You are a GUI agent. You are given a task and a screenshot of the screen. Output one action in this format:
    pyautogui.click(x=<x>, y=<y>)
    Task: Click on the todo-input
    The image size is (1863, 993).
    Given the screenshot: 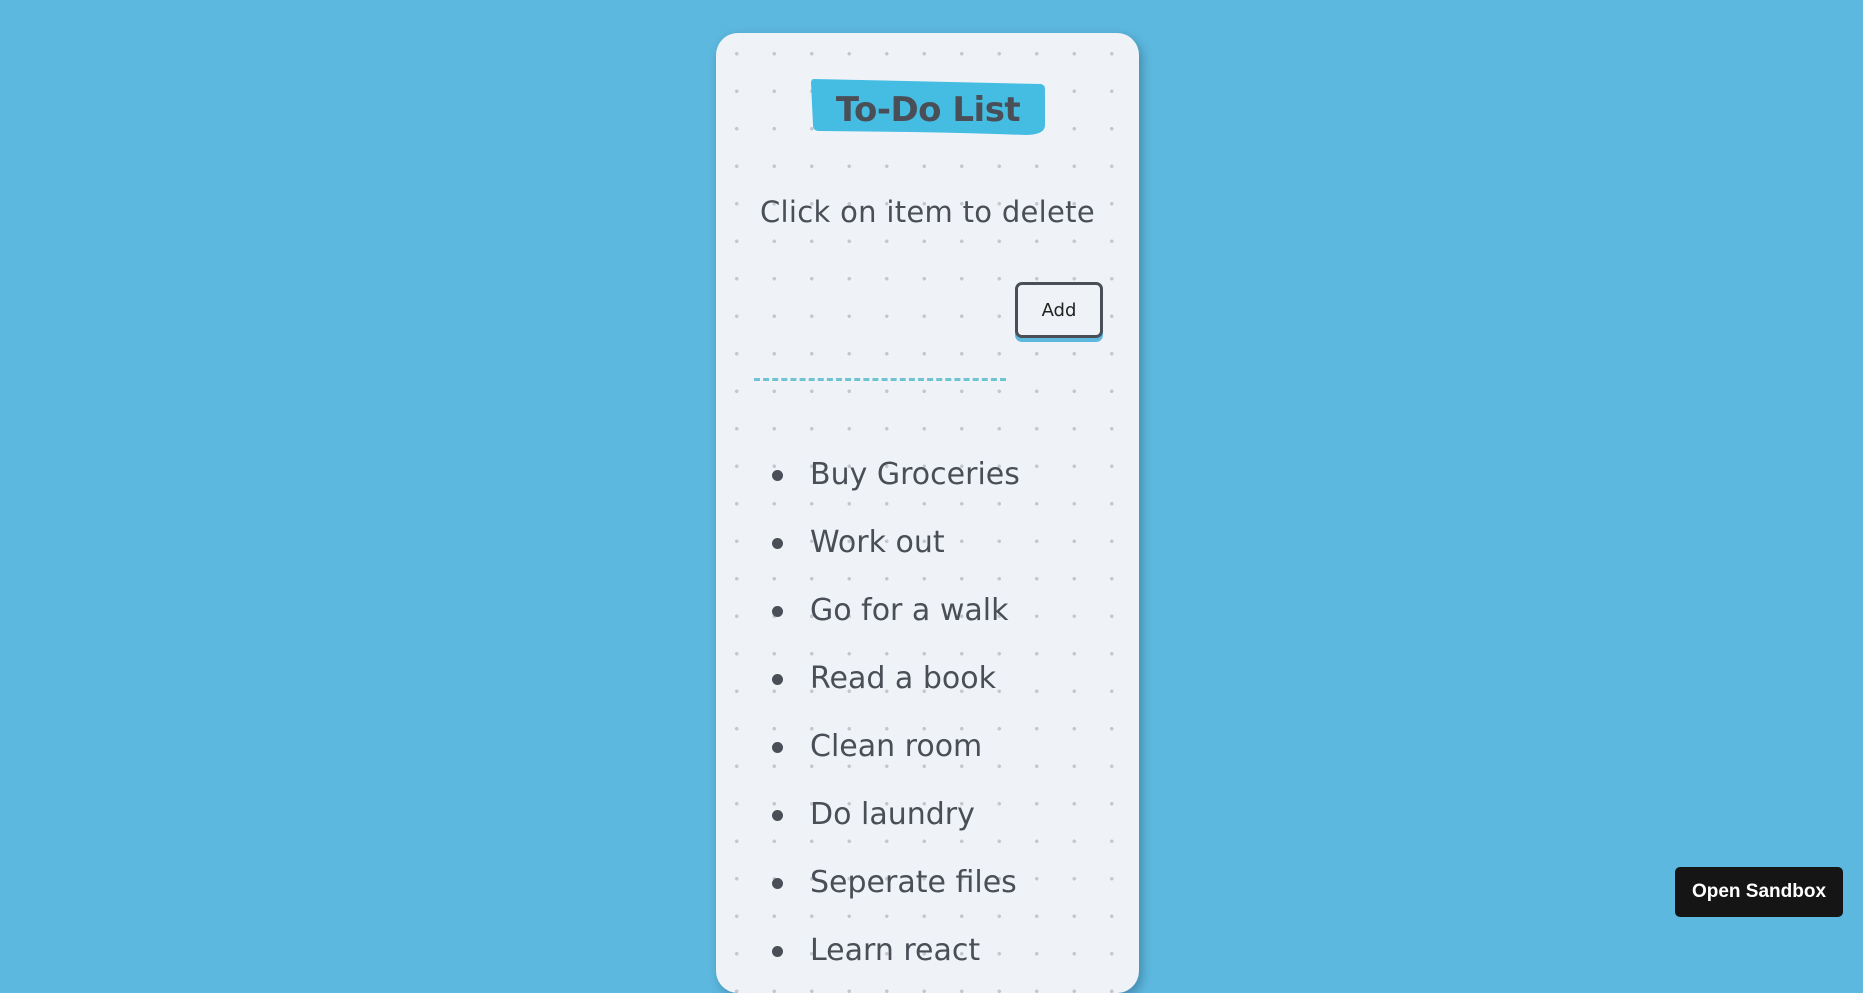 What is the action you would take?
    pyautogui.click(x=880, y=359)
    